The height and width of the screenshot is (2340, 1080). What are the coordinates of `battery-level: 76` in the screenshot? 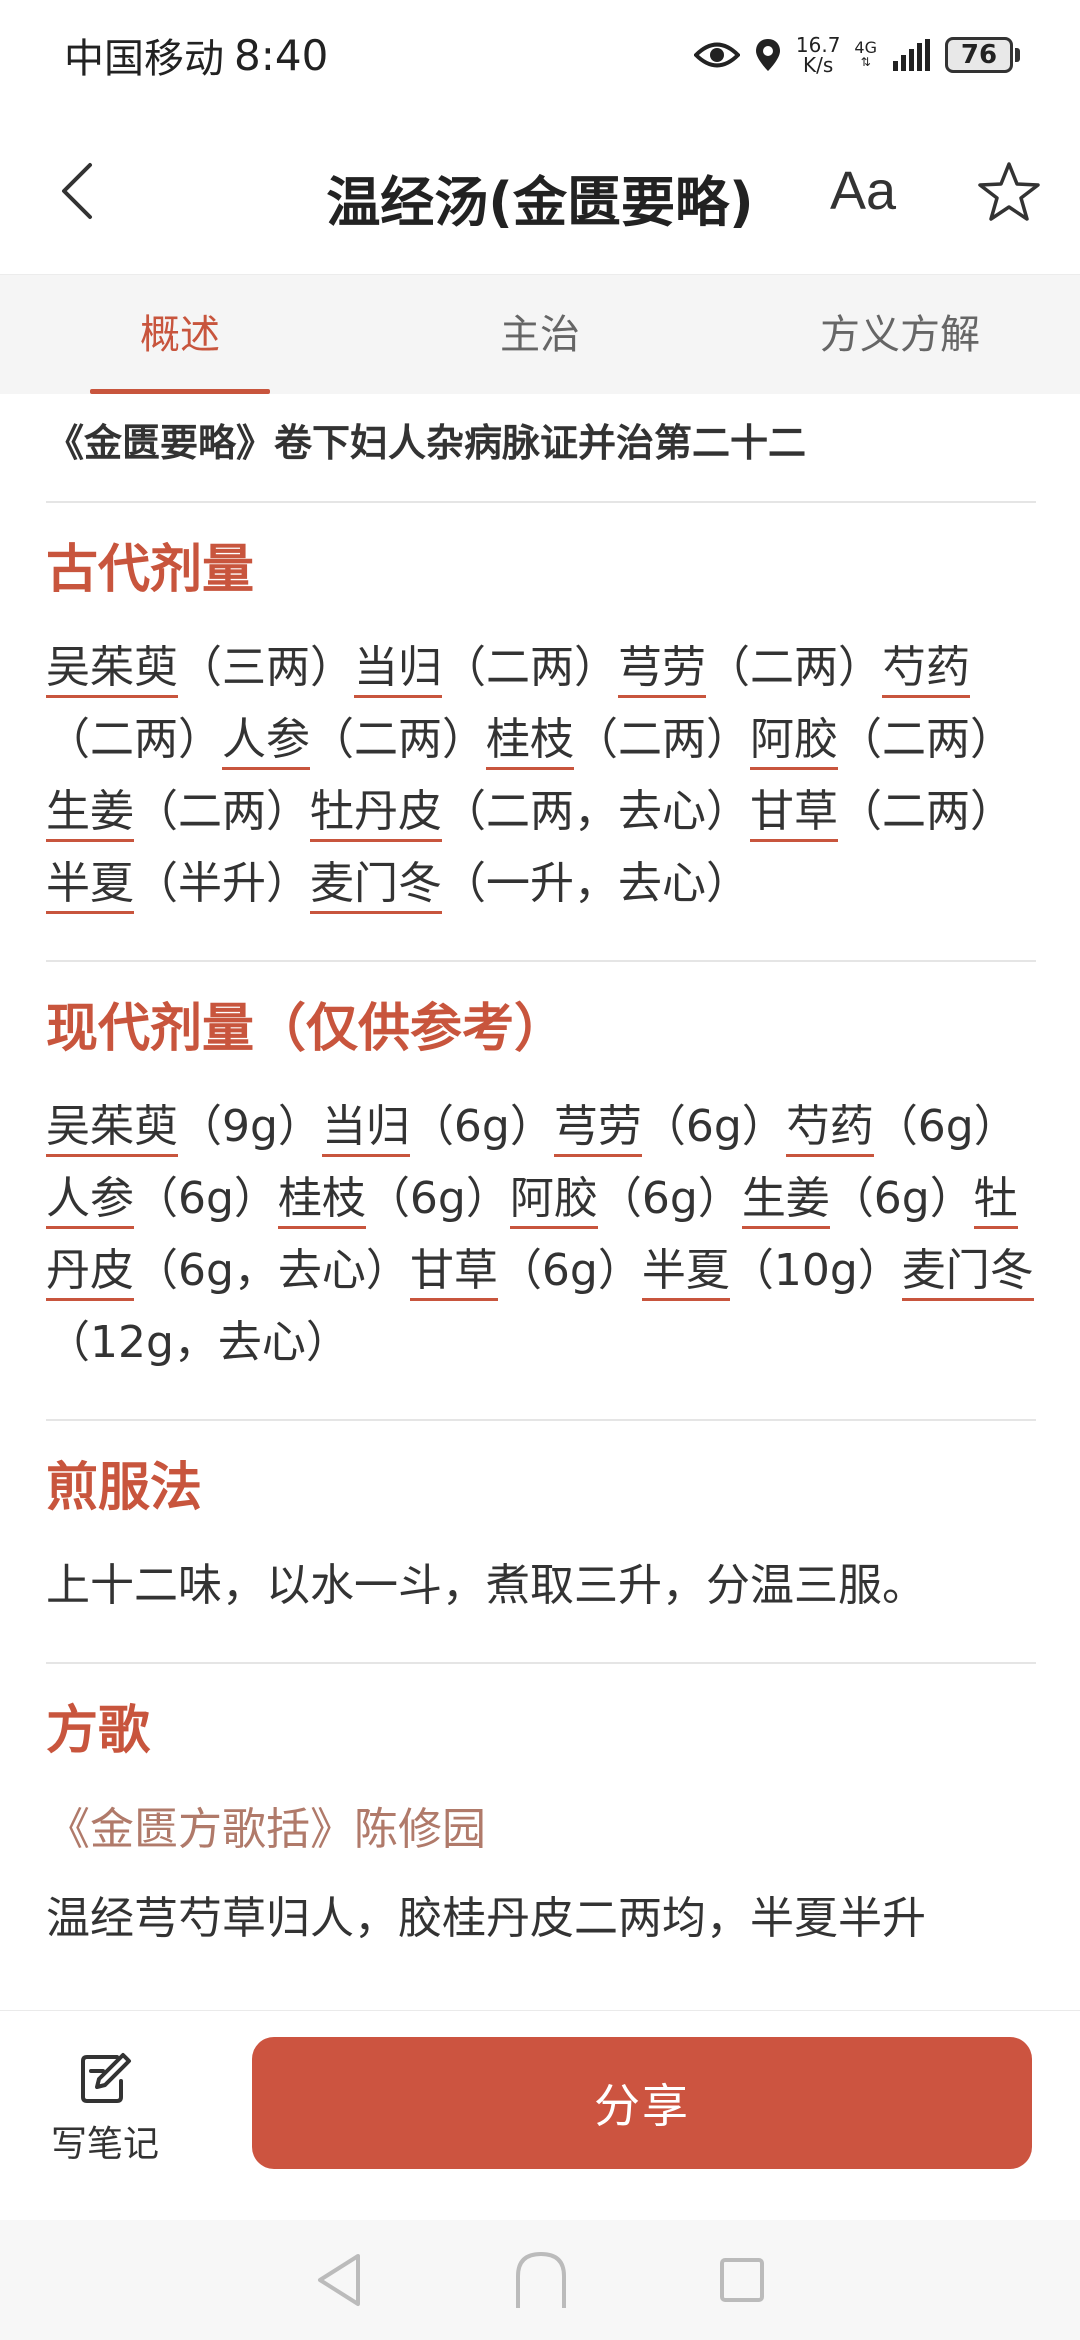 It's located at (979, 55).